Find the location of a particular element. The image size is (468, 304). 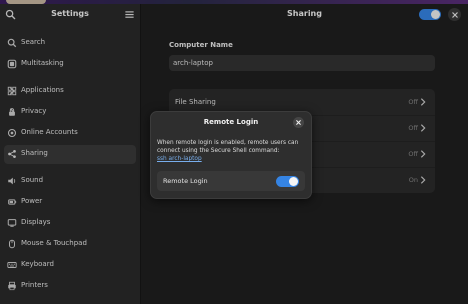

sharing-icon is located at coordinates (12, 154).